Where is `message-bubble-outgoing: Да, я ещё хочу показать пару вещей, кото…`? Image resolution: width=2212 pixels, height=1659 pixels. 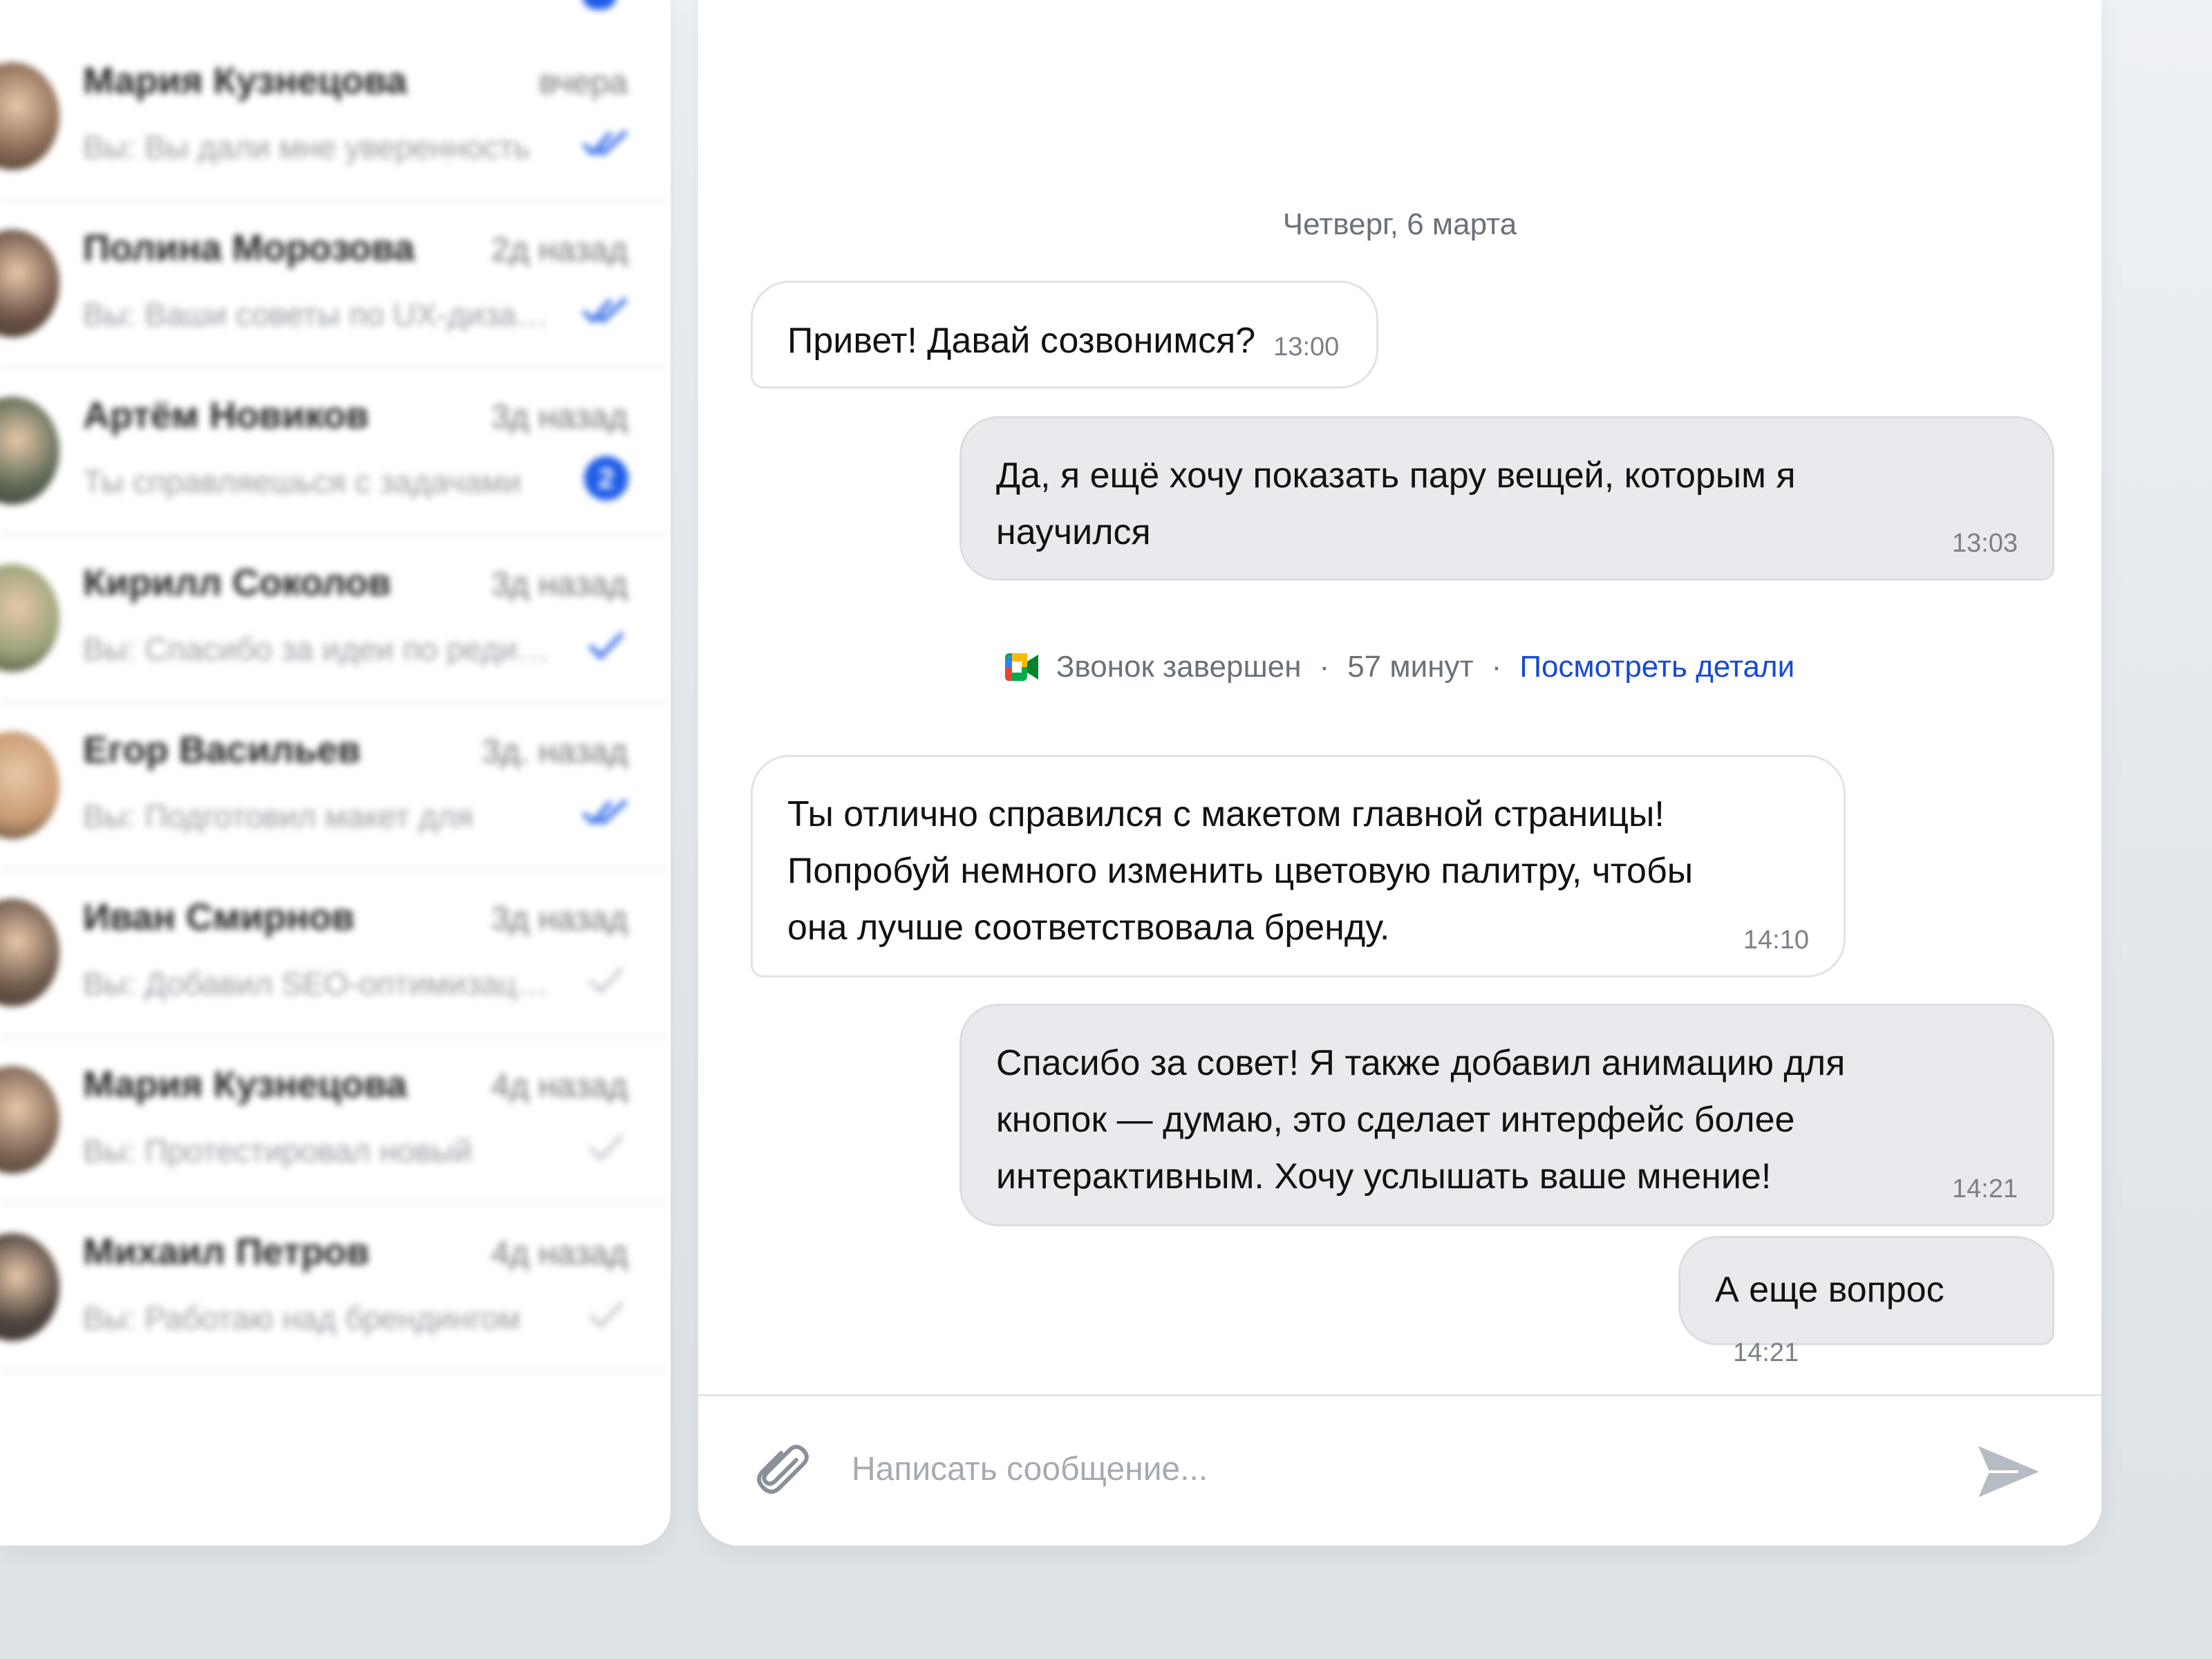 message-bubble-outgoing: Да, я ещё хочу показать пару вещей, кото… is located at coordinates (1507, 499).